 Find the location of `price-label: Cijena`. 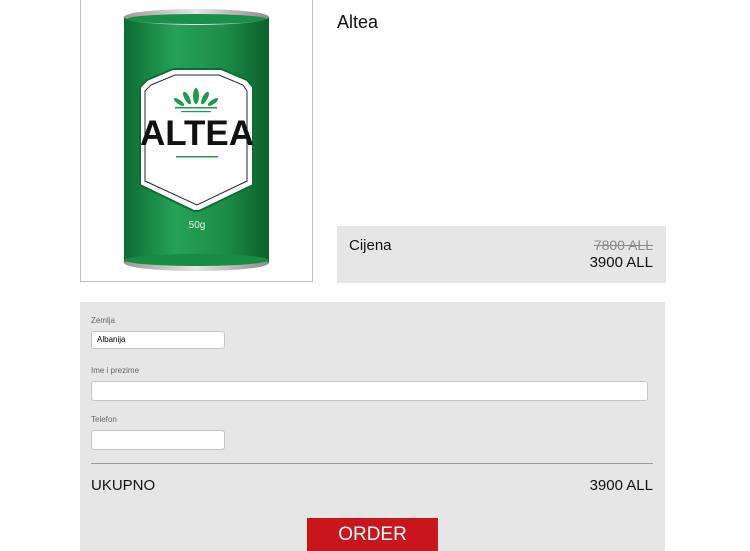

price-label: Cijena is located at coordinates (370, 245).